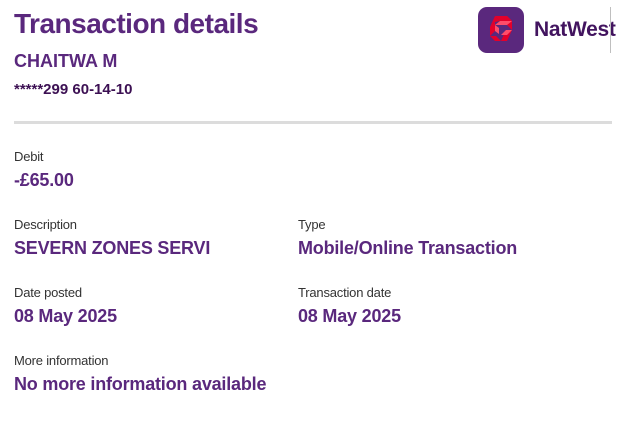 Image resolution: width=626 pixels, height=429 pixels. I want to click on date-posted-field: Date posted 08 May 2025, so click(65, 306).